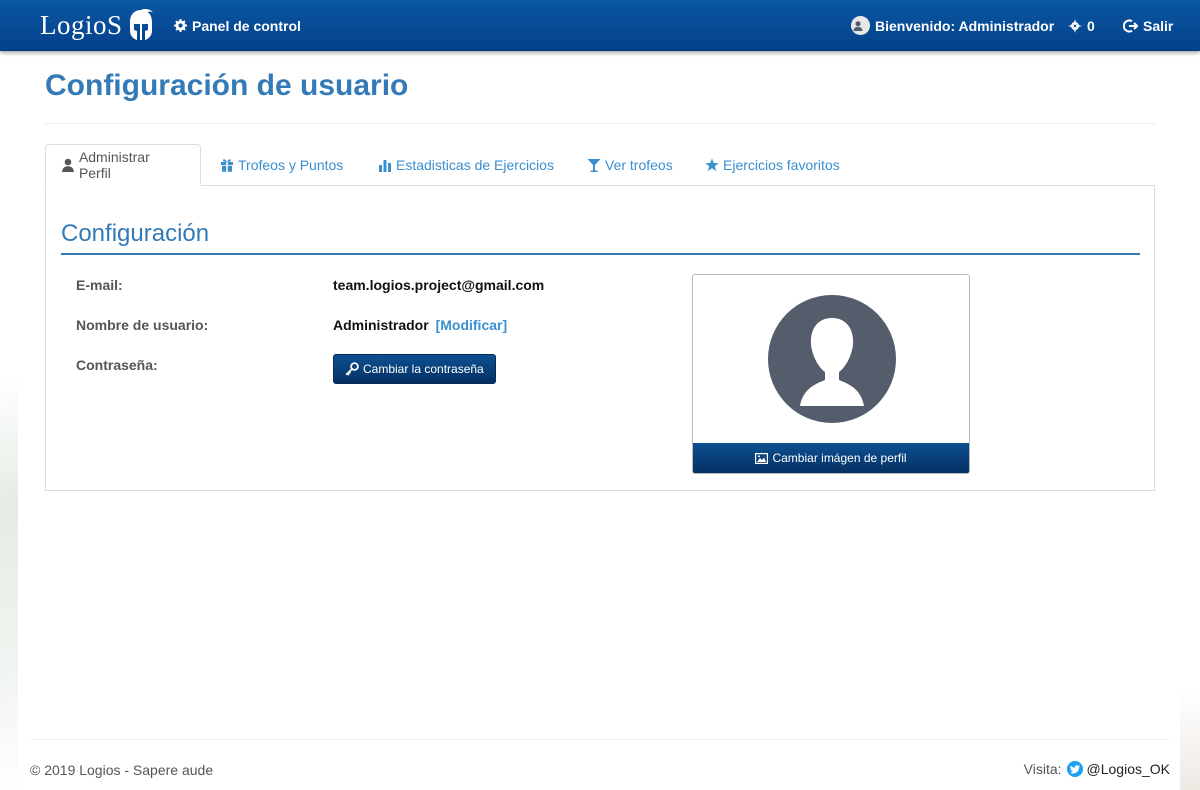 The height and width of the screenshot is (790, 1200). Describe the element at coordinates (639, 165) in the screenshot. I see `tab-label: Ver trofeos` at that location.